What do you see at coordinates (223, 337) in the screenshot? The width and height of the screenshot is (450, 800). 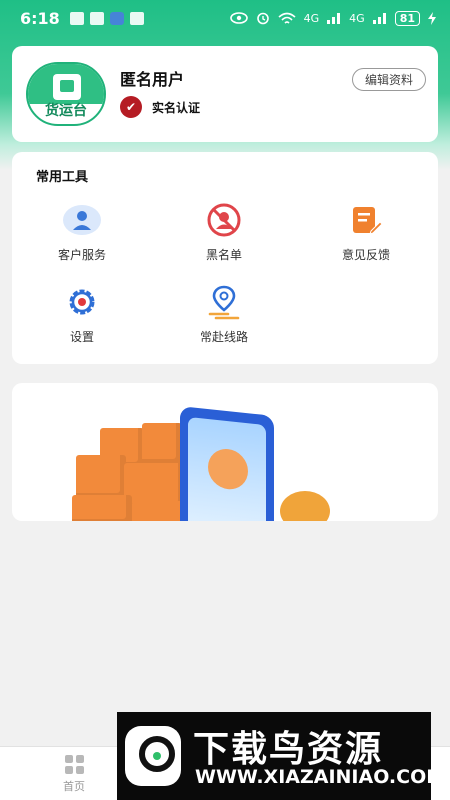 I see `tool-label: 常赴线路` at bounding box center [223, 337].